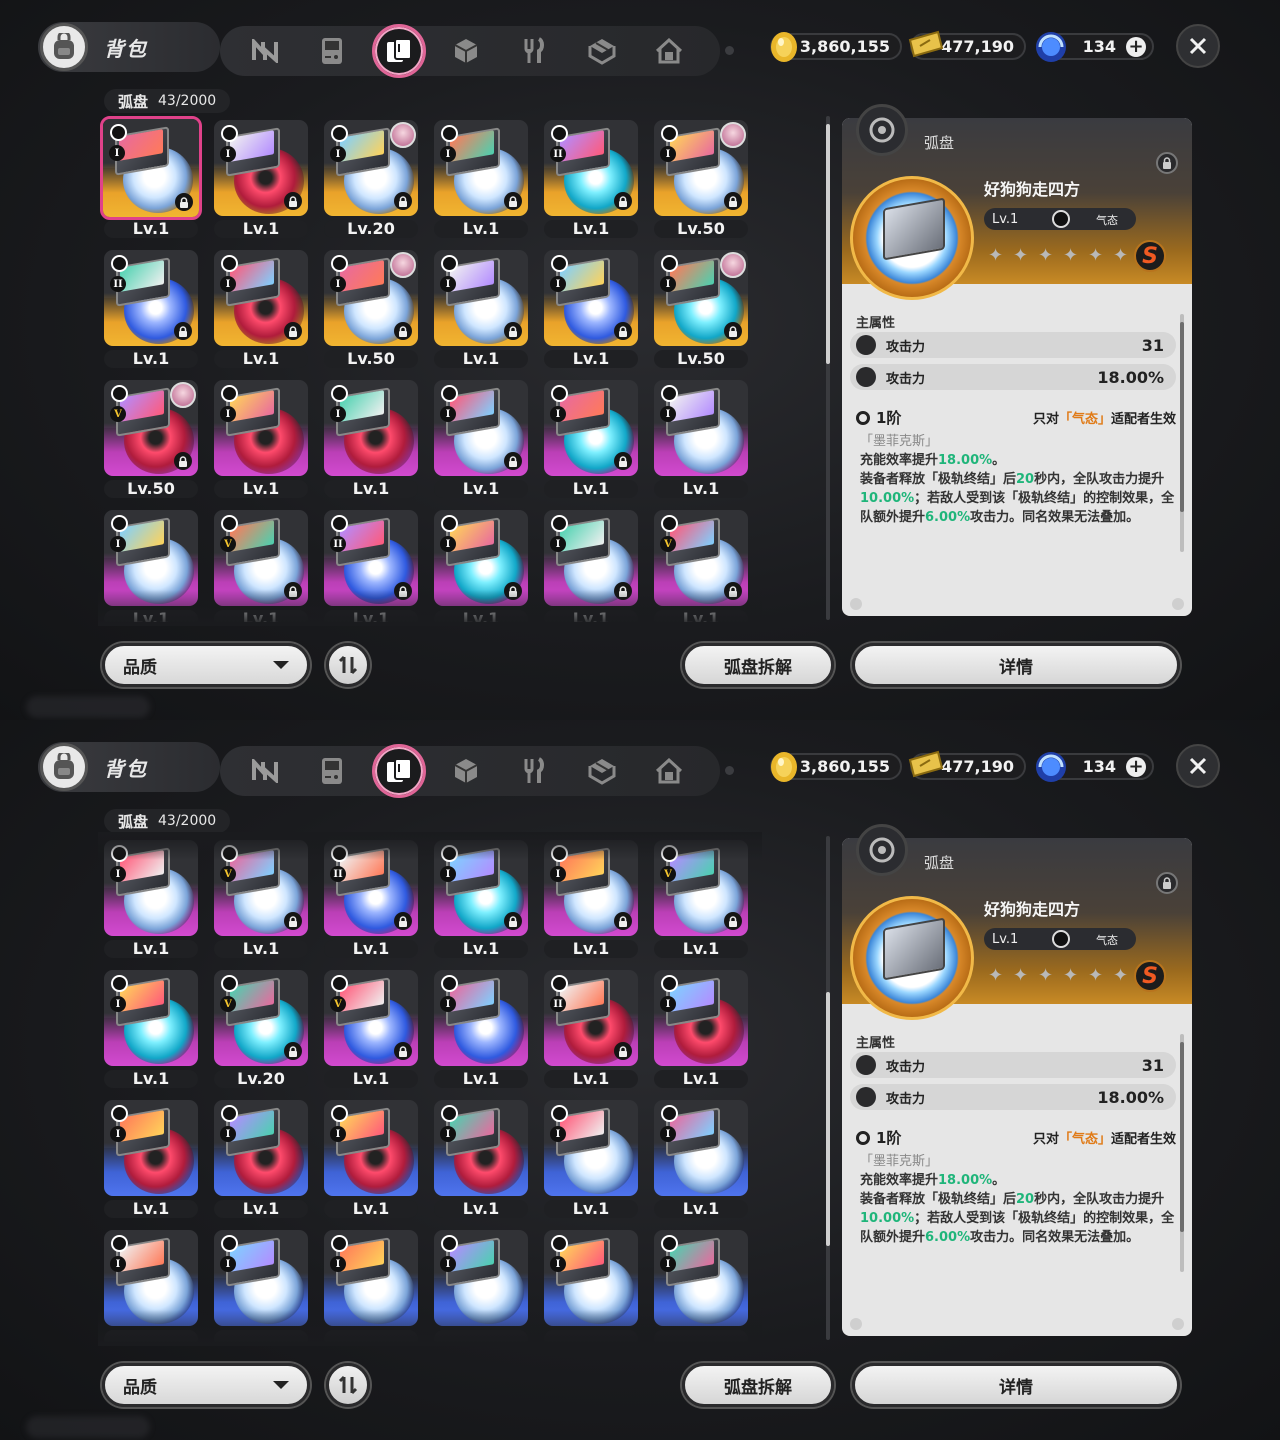 Image resolution: width=1280 pixels, height=1440 pixels. Describe the element at coordinates (996, 255) in the screenshot. I see `star-icon: ✦` at that location.